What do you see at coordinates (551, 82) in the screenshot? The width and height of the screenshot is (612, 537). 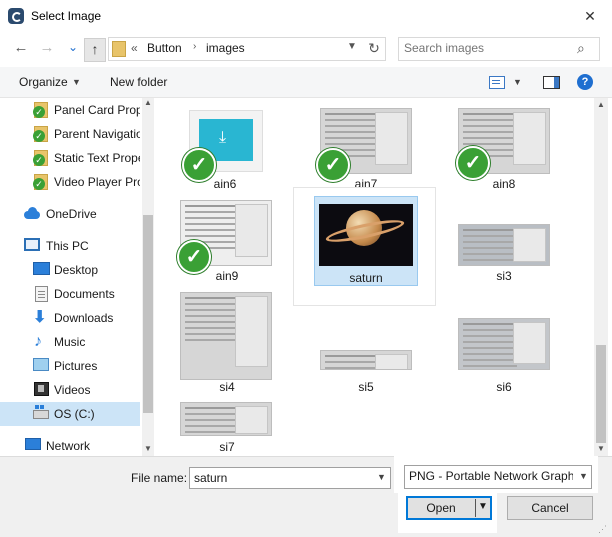 I see `preview-pane-icon` at bounding box center [551, 82].